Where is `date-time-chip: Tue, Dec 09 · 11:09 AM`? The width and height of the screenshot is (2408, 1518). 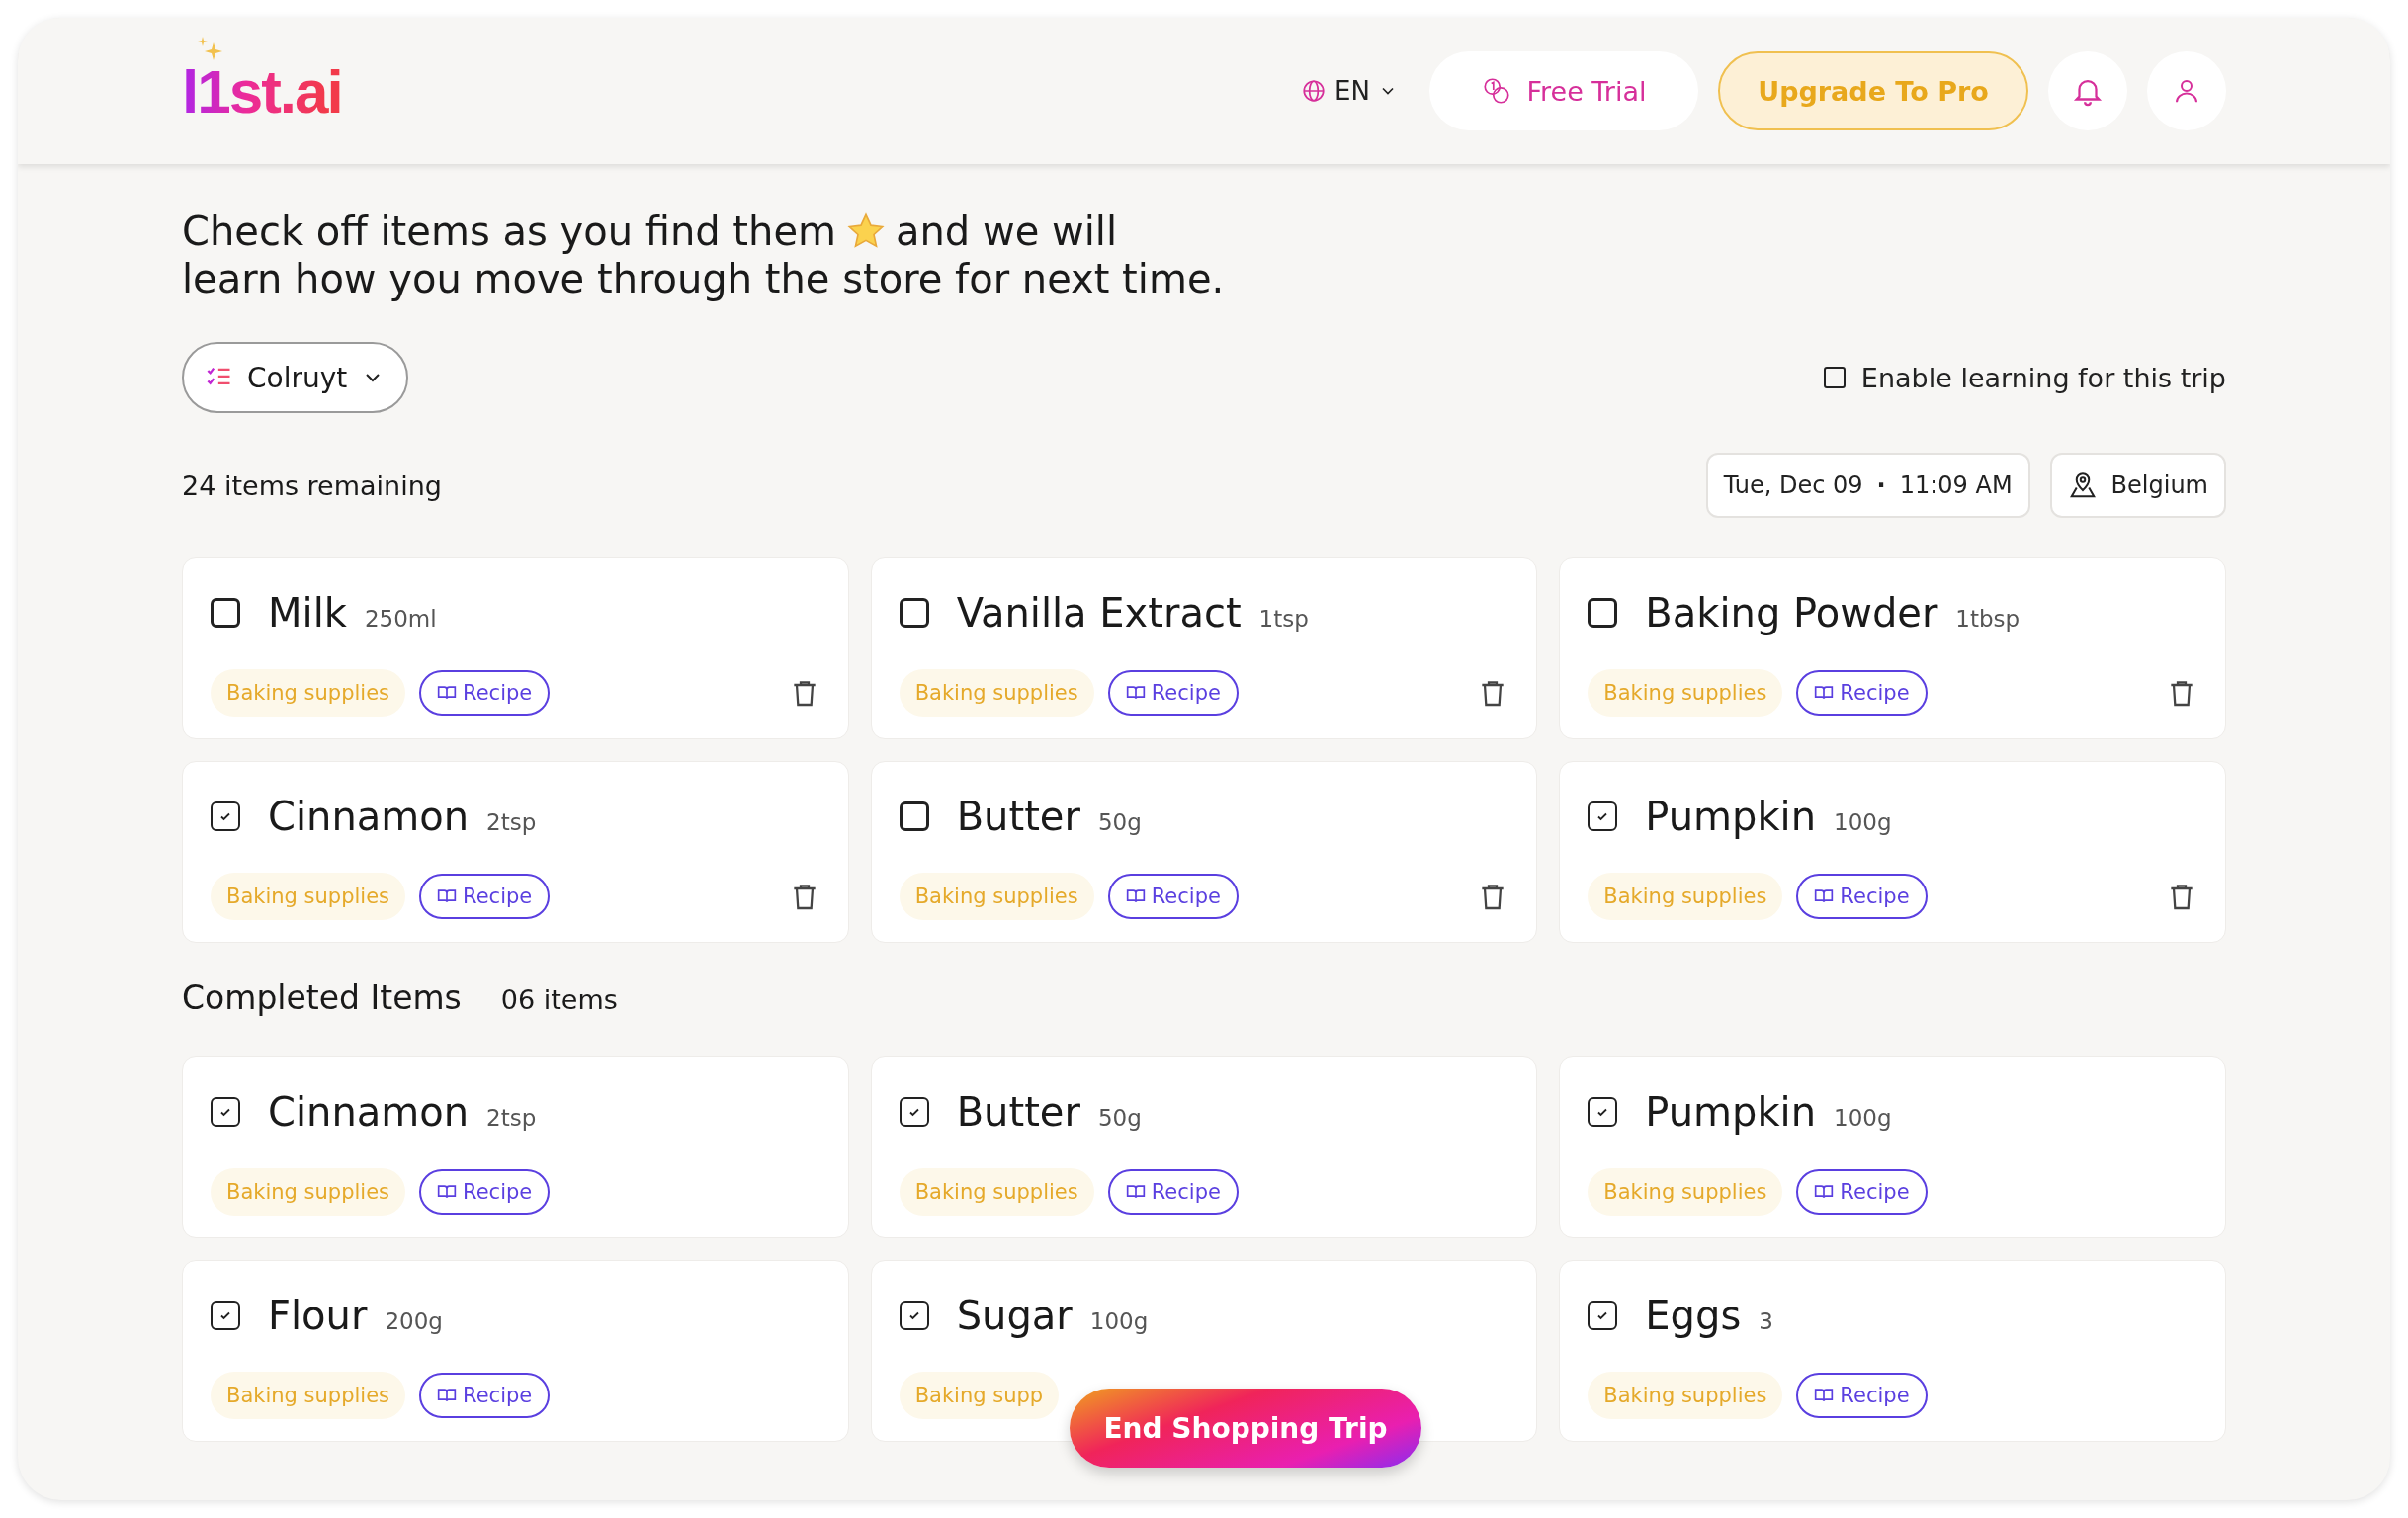 date-time-chip: Tue, Dec 09 · 11:09 AM is located at coordinates (1868, 485).